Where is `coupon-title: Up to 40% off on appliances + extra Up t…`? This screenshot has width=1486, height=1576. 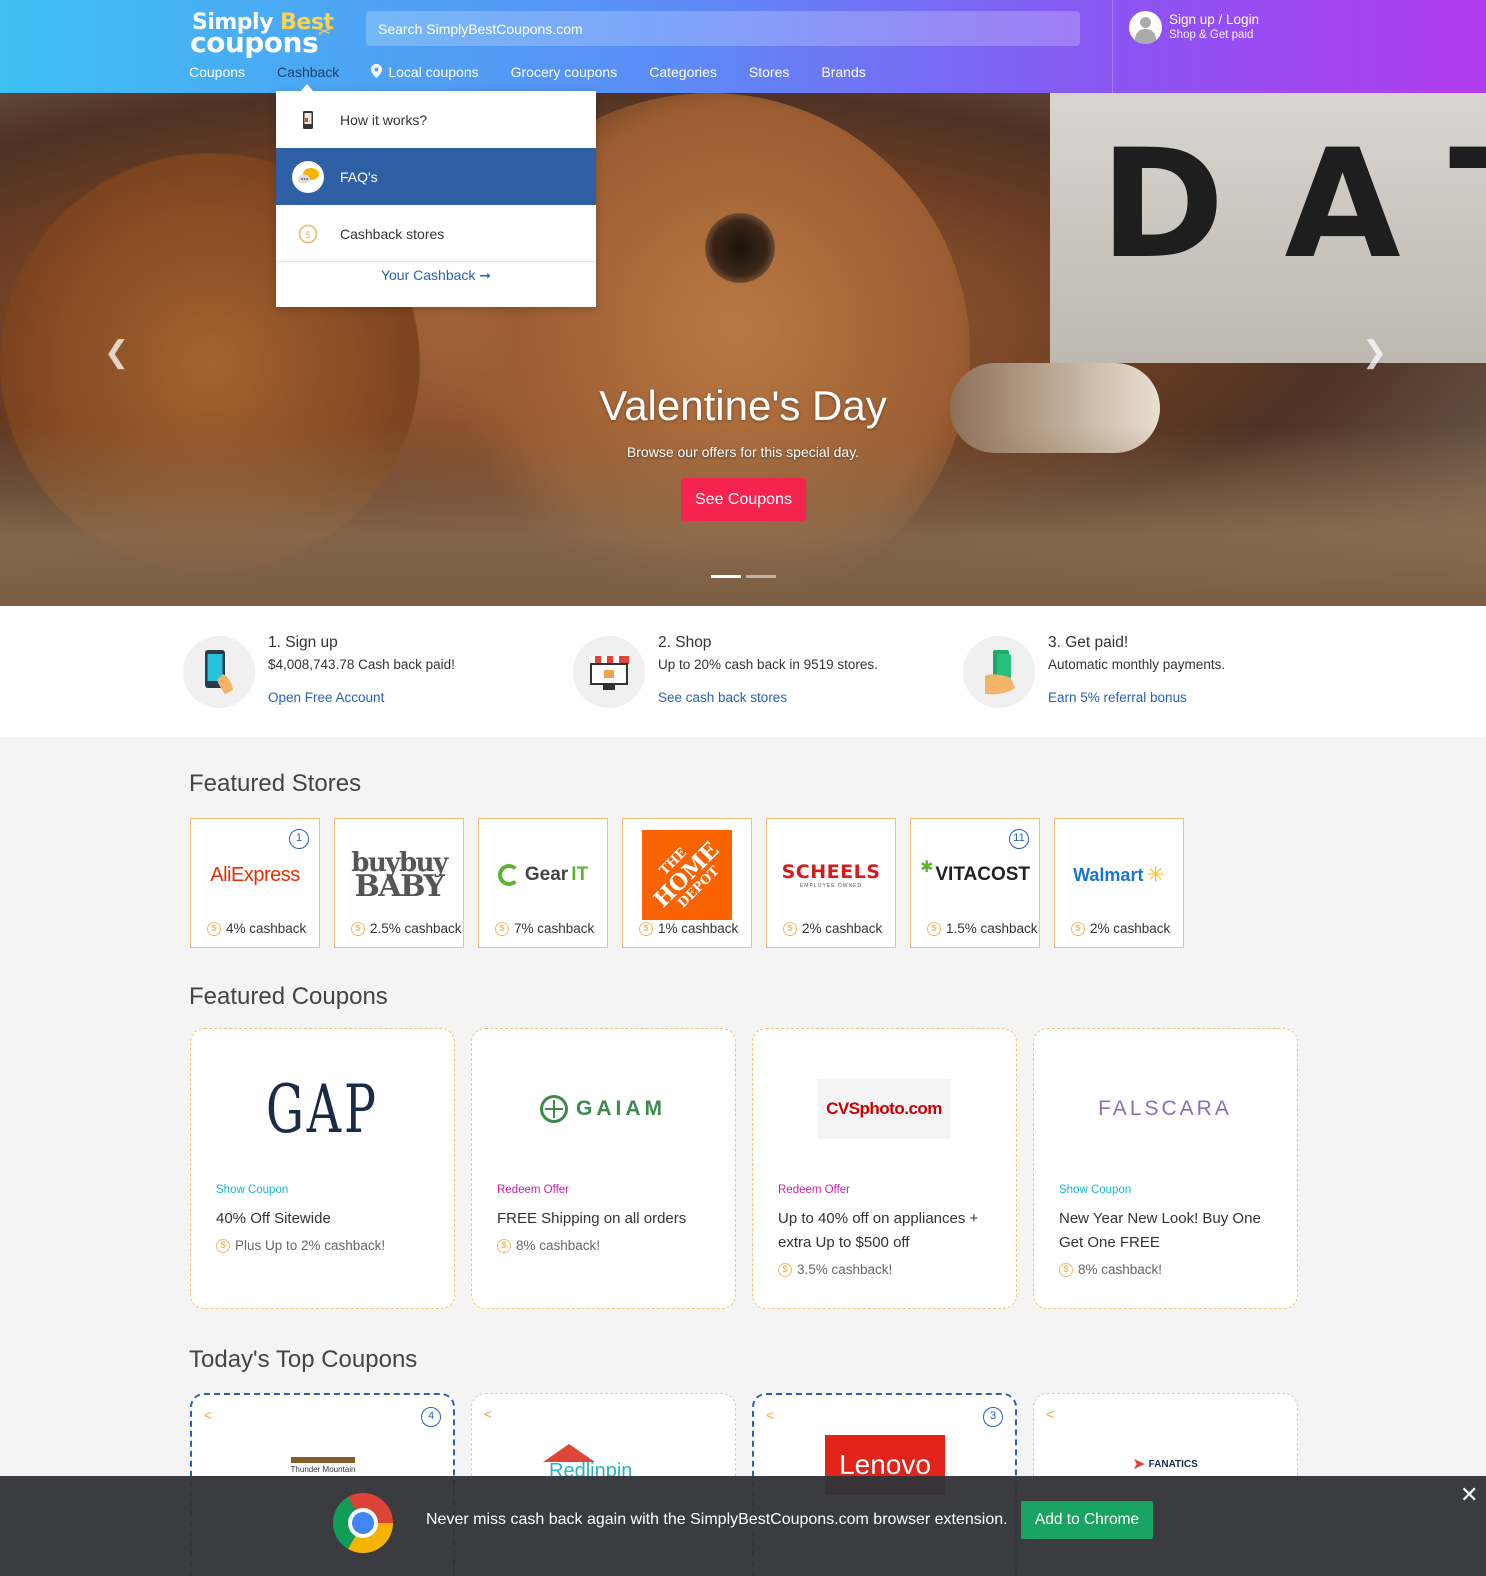
coupon-title: Up to 40% off on appliances + extra Up t… is located at coordinates (878, 1230).